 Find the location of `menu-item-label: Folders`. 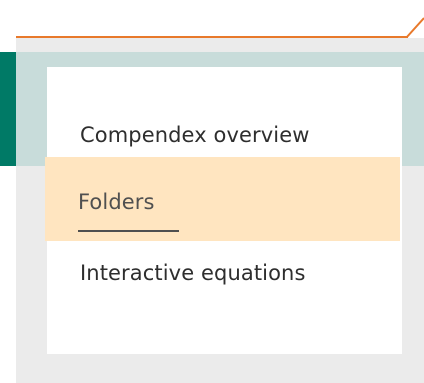

menu-item-label: Folders is located at coordinates (116, 202).